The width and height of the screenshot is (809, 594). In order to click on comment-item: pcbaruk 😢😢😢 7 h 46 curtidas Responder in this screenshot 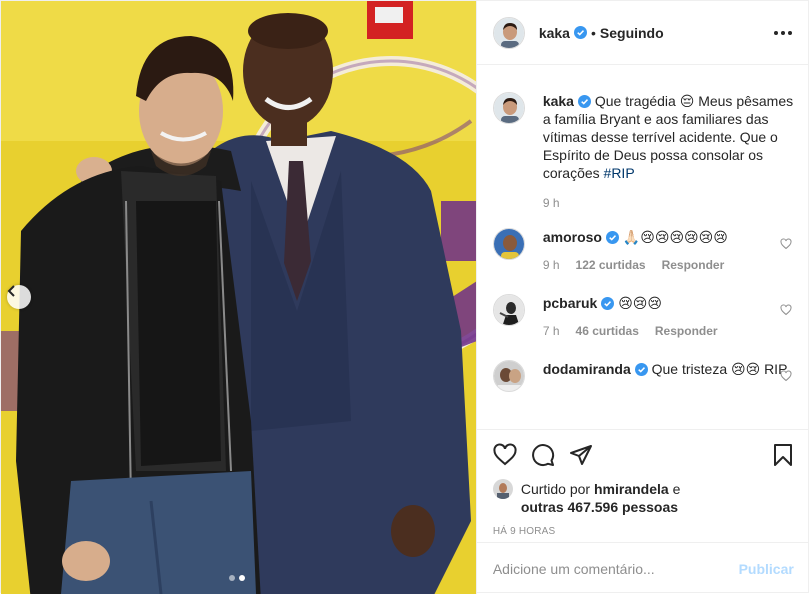, I will do `click(643, 316)`.